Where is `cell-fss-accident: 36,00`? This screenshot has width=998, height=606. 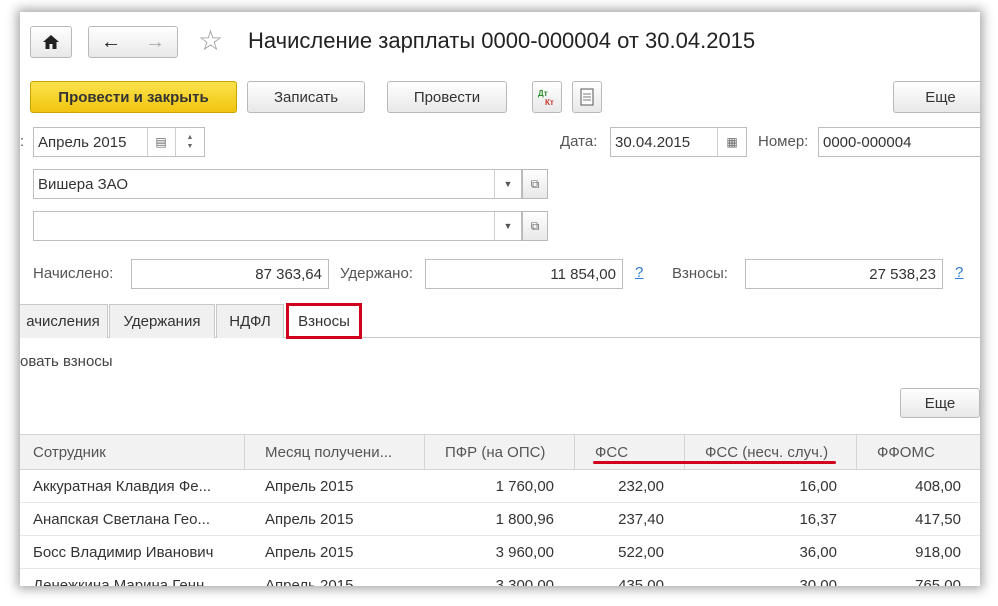
cell-fss-accident: 36,00 is located at coordinates (818, 552).